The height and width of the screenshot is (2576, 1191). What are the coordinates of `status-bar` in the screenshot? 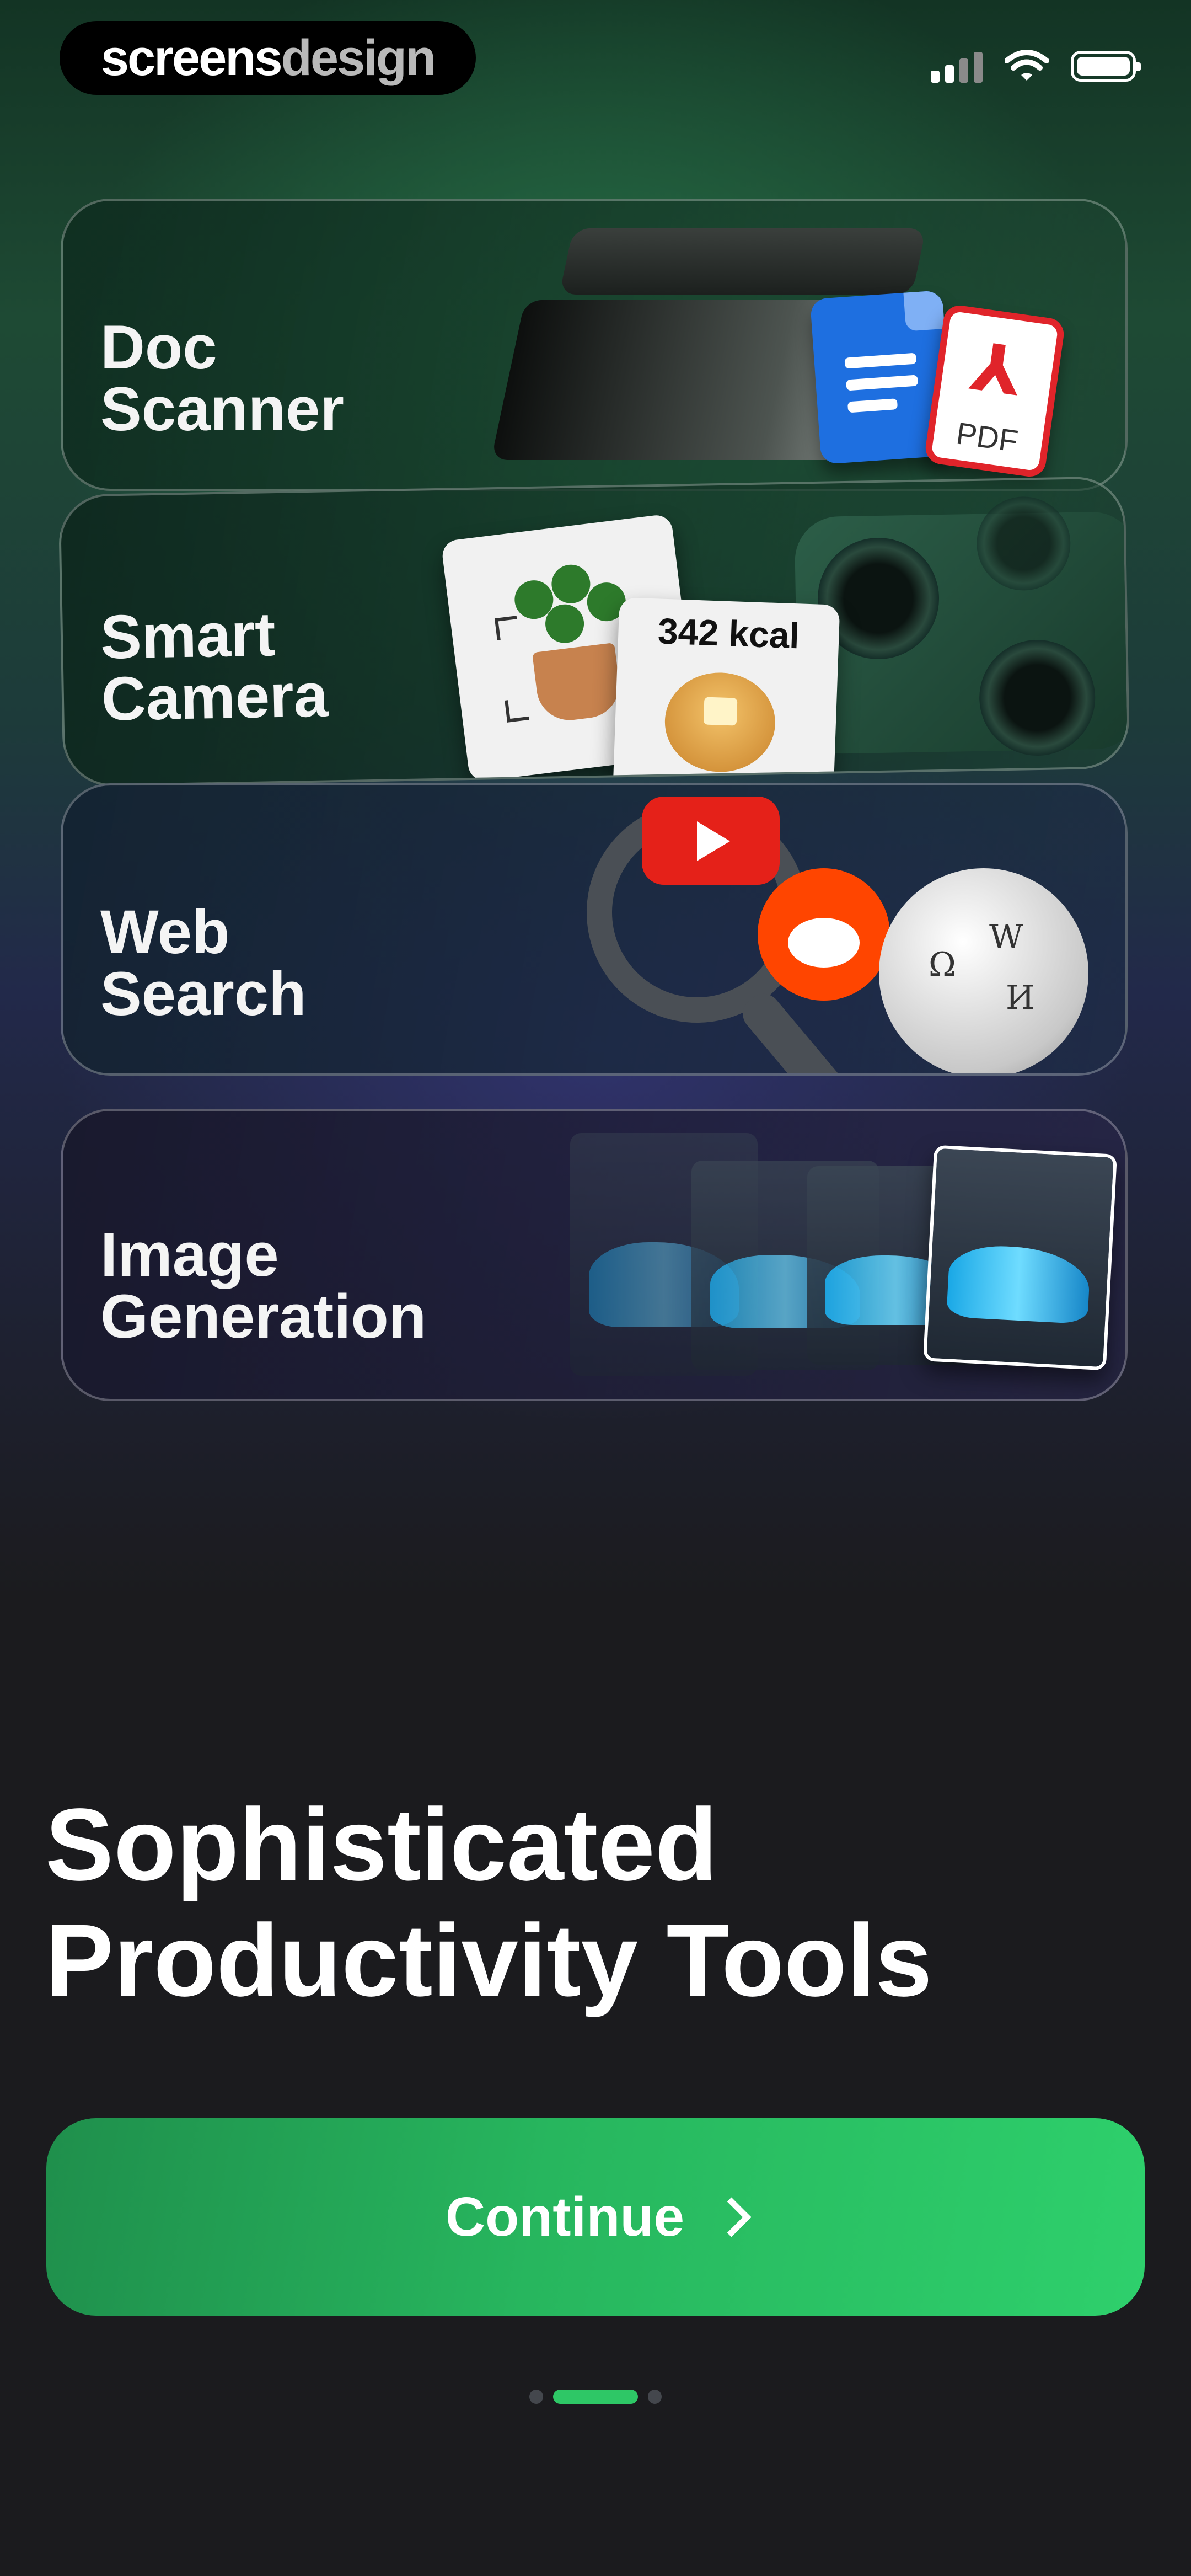 It's located at (1036, 66).